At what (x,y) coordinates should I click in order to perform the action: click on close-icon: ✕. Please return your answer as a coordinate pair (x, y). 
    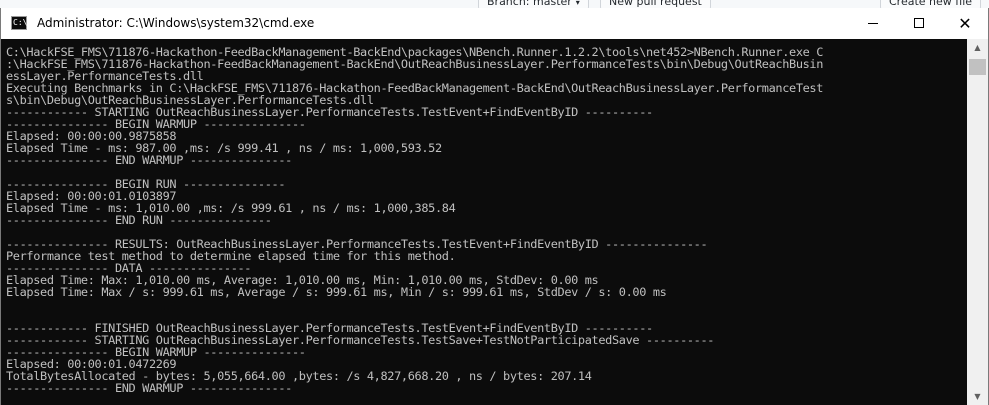
    Looking at the image, I should click on (965, 23).